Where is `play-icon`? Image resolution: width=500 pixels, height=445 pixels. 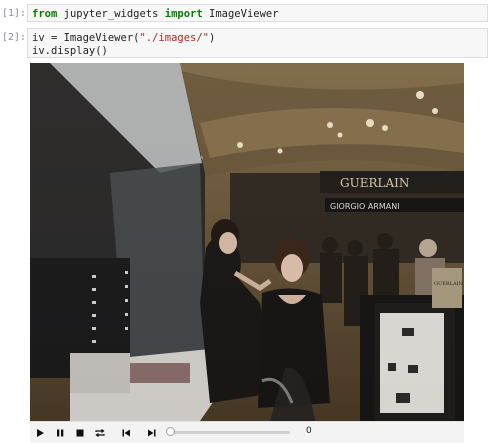
play-icon is located at coordinates (40, 432).